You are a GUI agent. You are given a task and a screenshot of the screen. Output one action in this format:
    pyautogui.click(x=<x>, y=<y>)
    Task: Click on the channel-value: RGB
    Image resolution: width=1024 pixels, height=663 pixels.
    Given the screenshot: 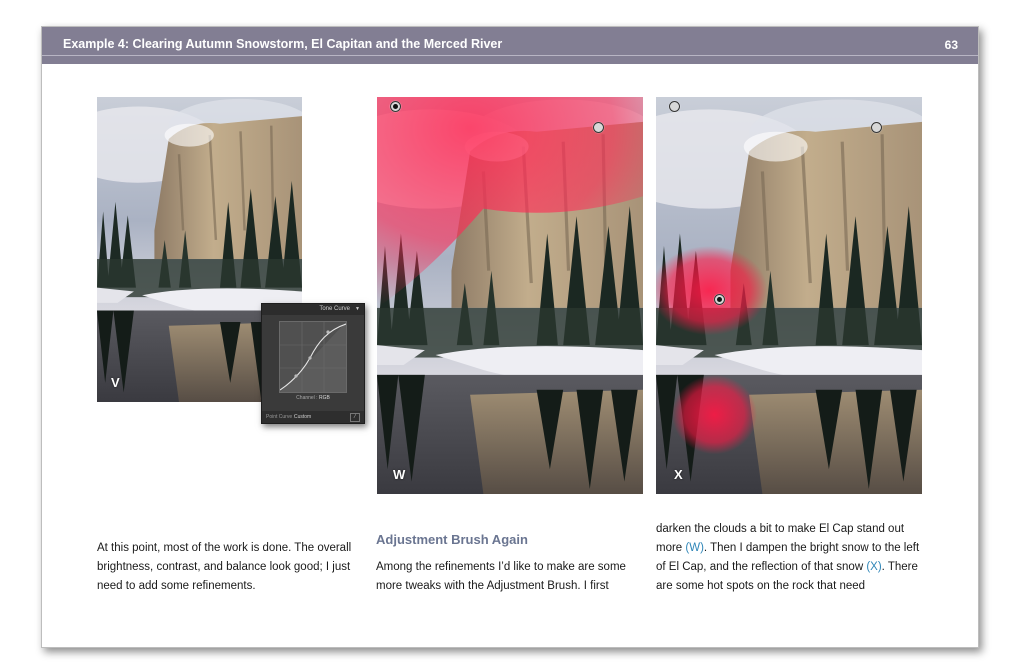 What is the action you would take?
    pyautogui.click(x=324, y=398)
    